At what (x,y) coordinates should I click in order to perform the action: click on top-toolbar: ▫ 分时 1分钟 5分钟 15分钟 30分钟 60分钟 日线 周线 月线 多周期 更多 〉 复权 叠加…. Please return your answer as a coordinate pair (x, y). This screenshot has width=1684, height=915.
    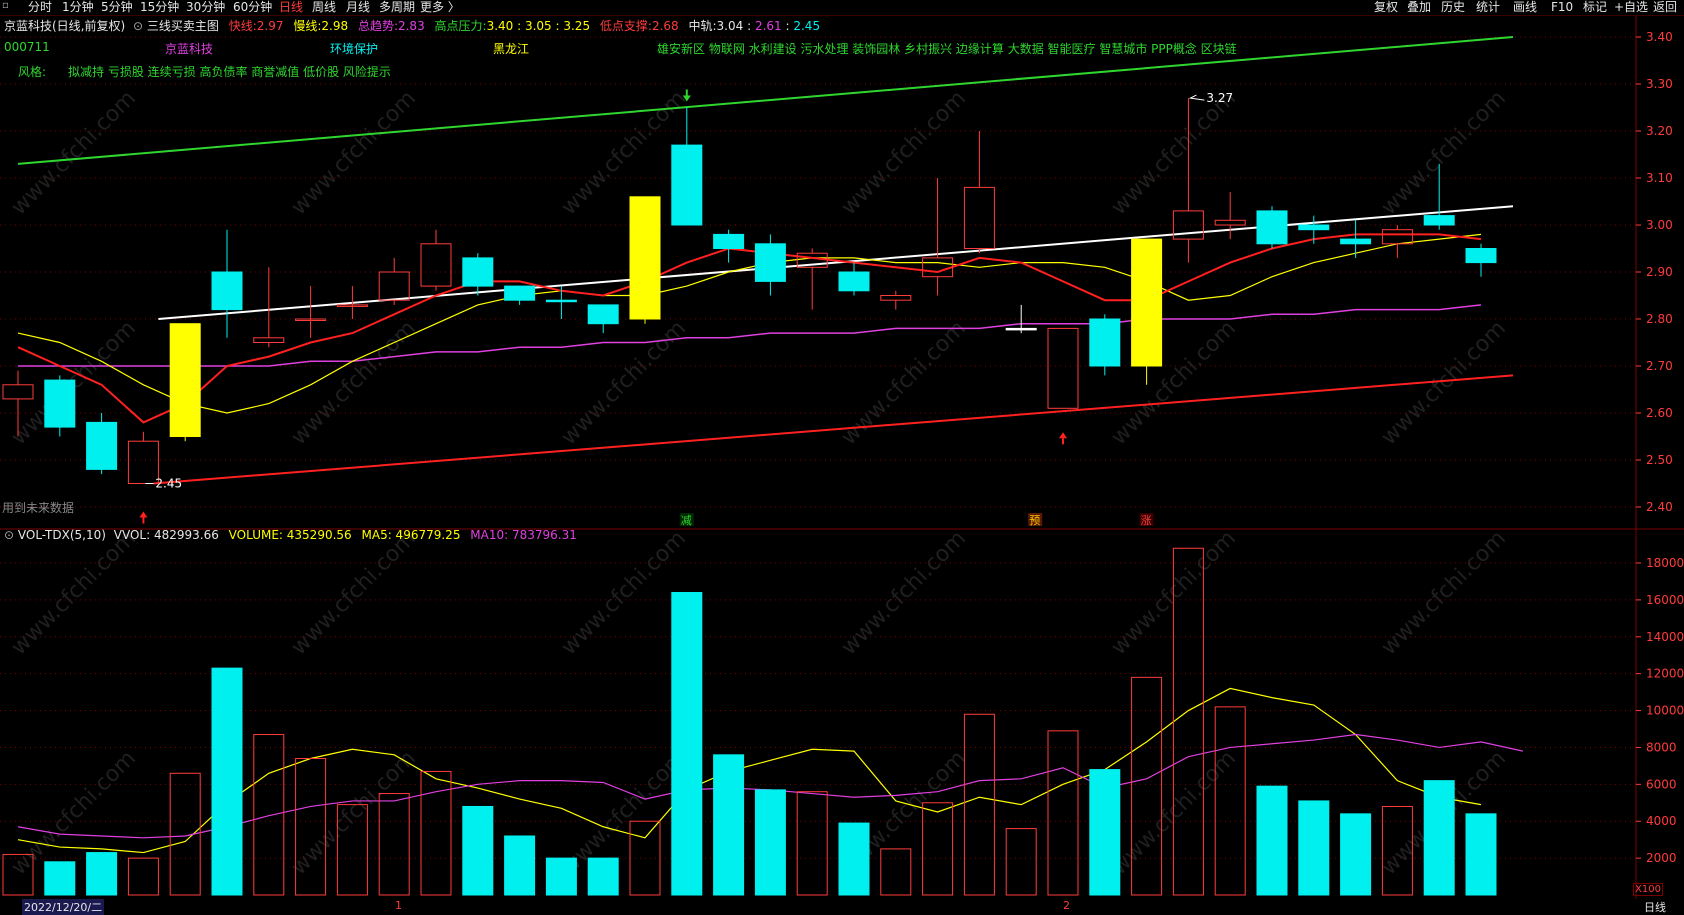
    Looking at the image, I should click on (842, 8).